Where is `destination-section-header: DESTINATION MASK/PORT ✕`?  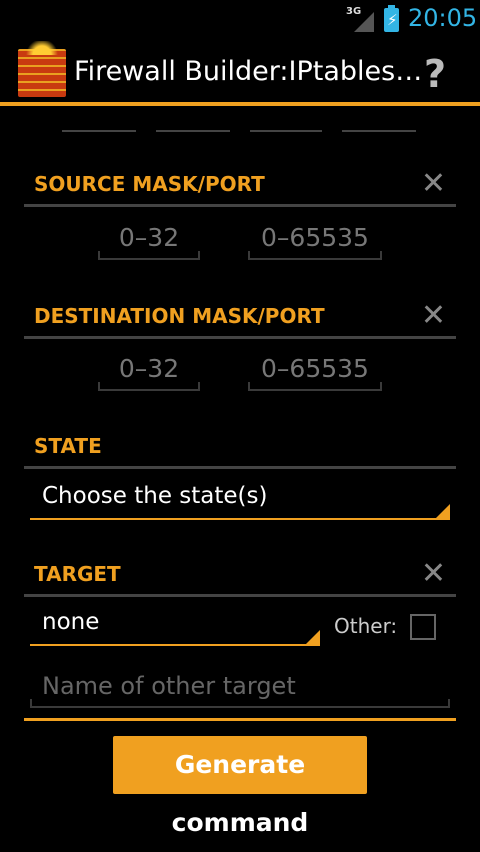
destination-section-header: DESTINATION MASK/PORT ✕ is located at coordinates (240, 318).